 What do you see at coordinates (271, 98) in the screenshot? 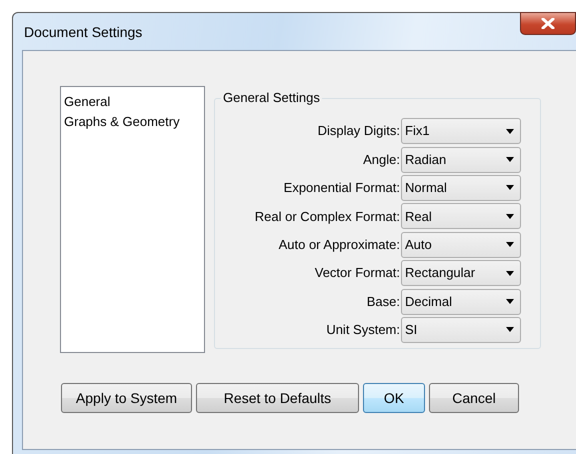
I see `group-title: General Settings` at bounding box center [271, 98].